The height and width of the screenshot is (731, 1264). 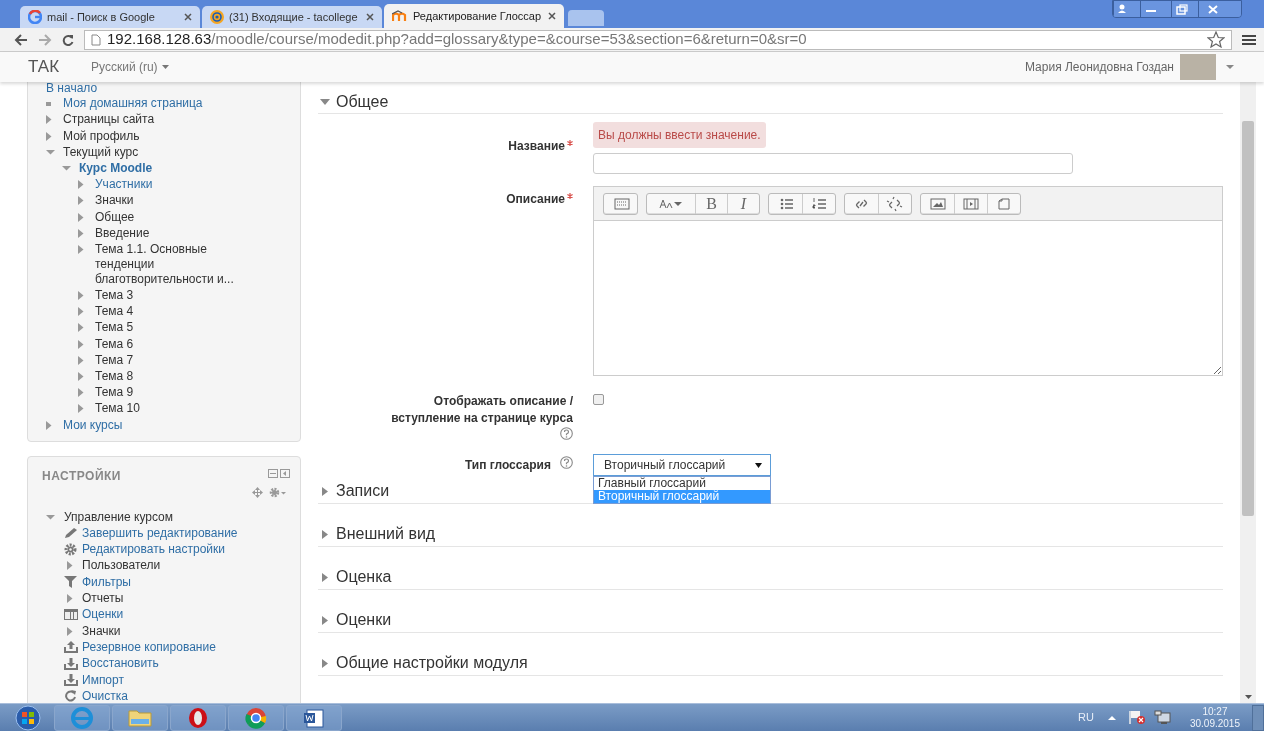 What do you see at coordinates (1136, 717) in the screenshot?
I see `flag-icon` at bounding box center [1136, 717].